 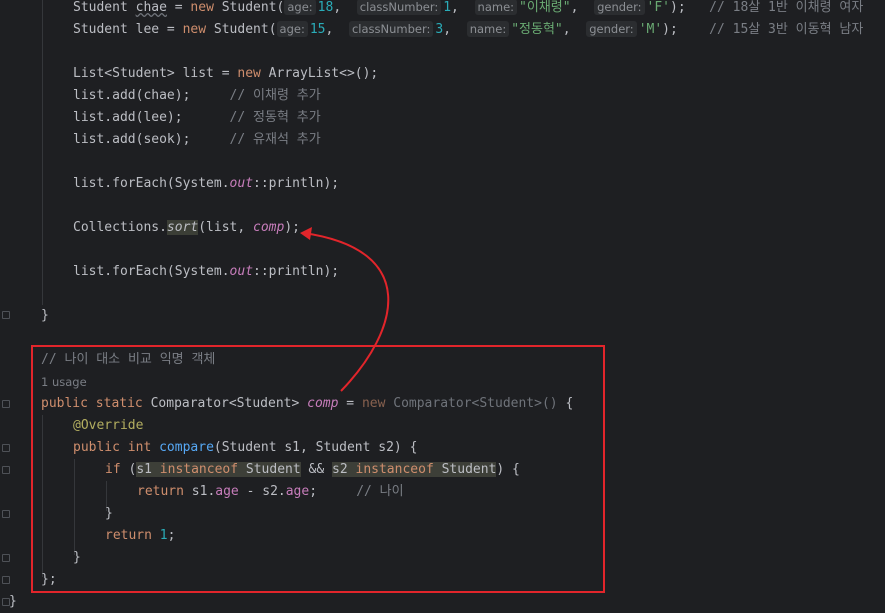 I want to click on arrow-head-icon, so click(x=306, y=233).